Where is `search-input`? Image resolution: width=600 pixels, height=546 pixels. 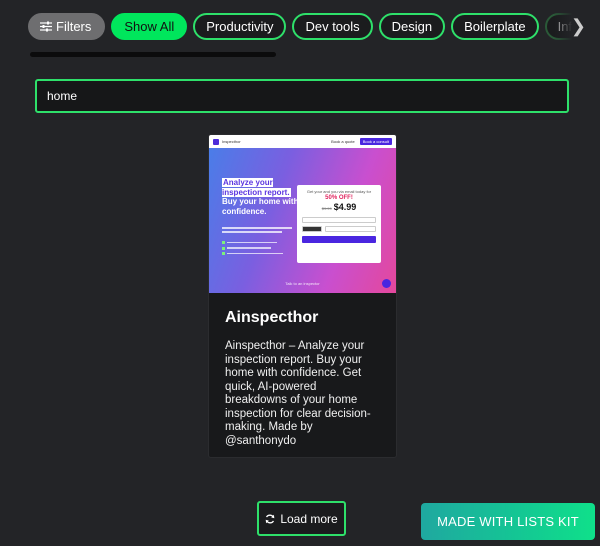
search-input is located at coordinates (302, 96).